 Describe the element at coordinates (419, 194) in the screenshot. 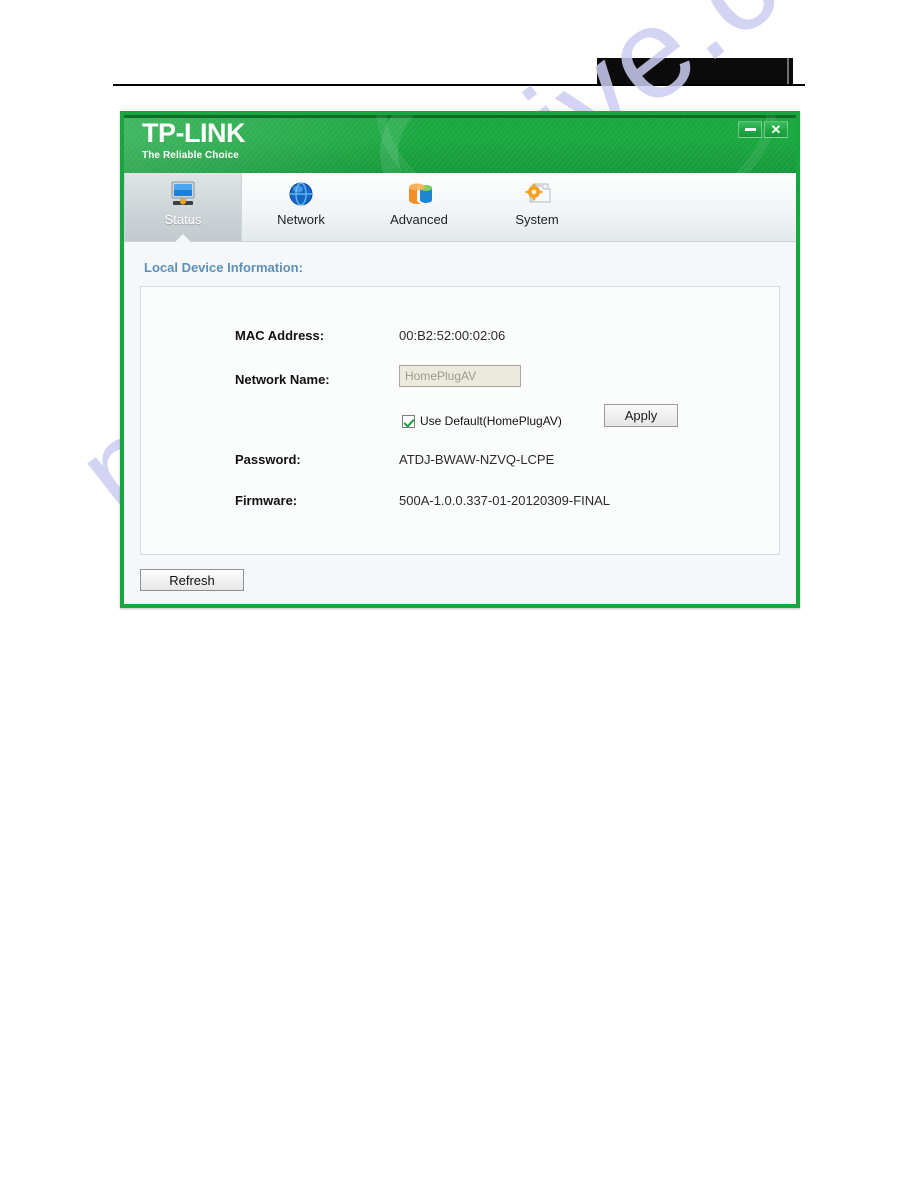

I see `database-icon` at that location.